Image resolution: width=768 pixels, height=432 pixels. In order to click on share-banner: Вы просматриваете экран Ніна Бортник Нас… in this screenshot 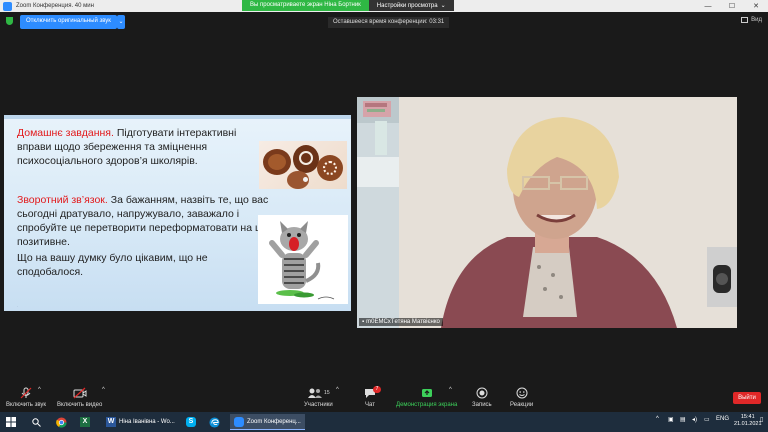, I will do `click(348, 5)`.